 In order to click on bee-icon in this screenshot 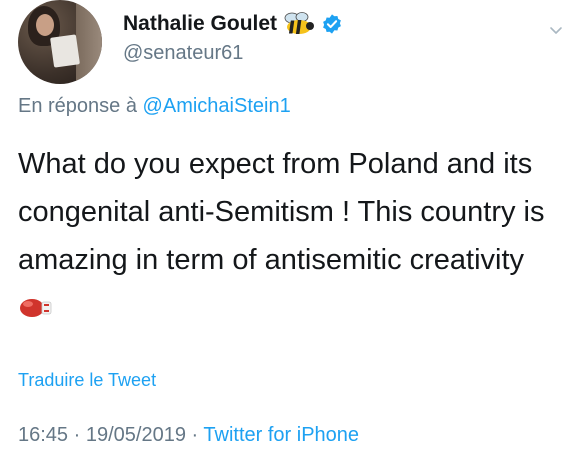, I will do `click(299, 24)`.